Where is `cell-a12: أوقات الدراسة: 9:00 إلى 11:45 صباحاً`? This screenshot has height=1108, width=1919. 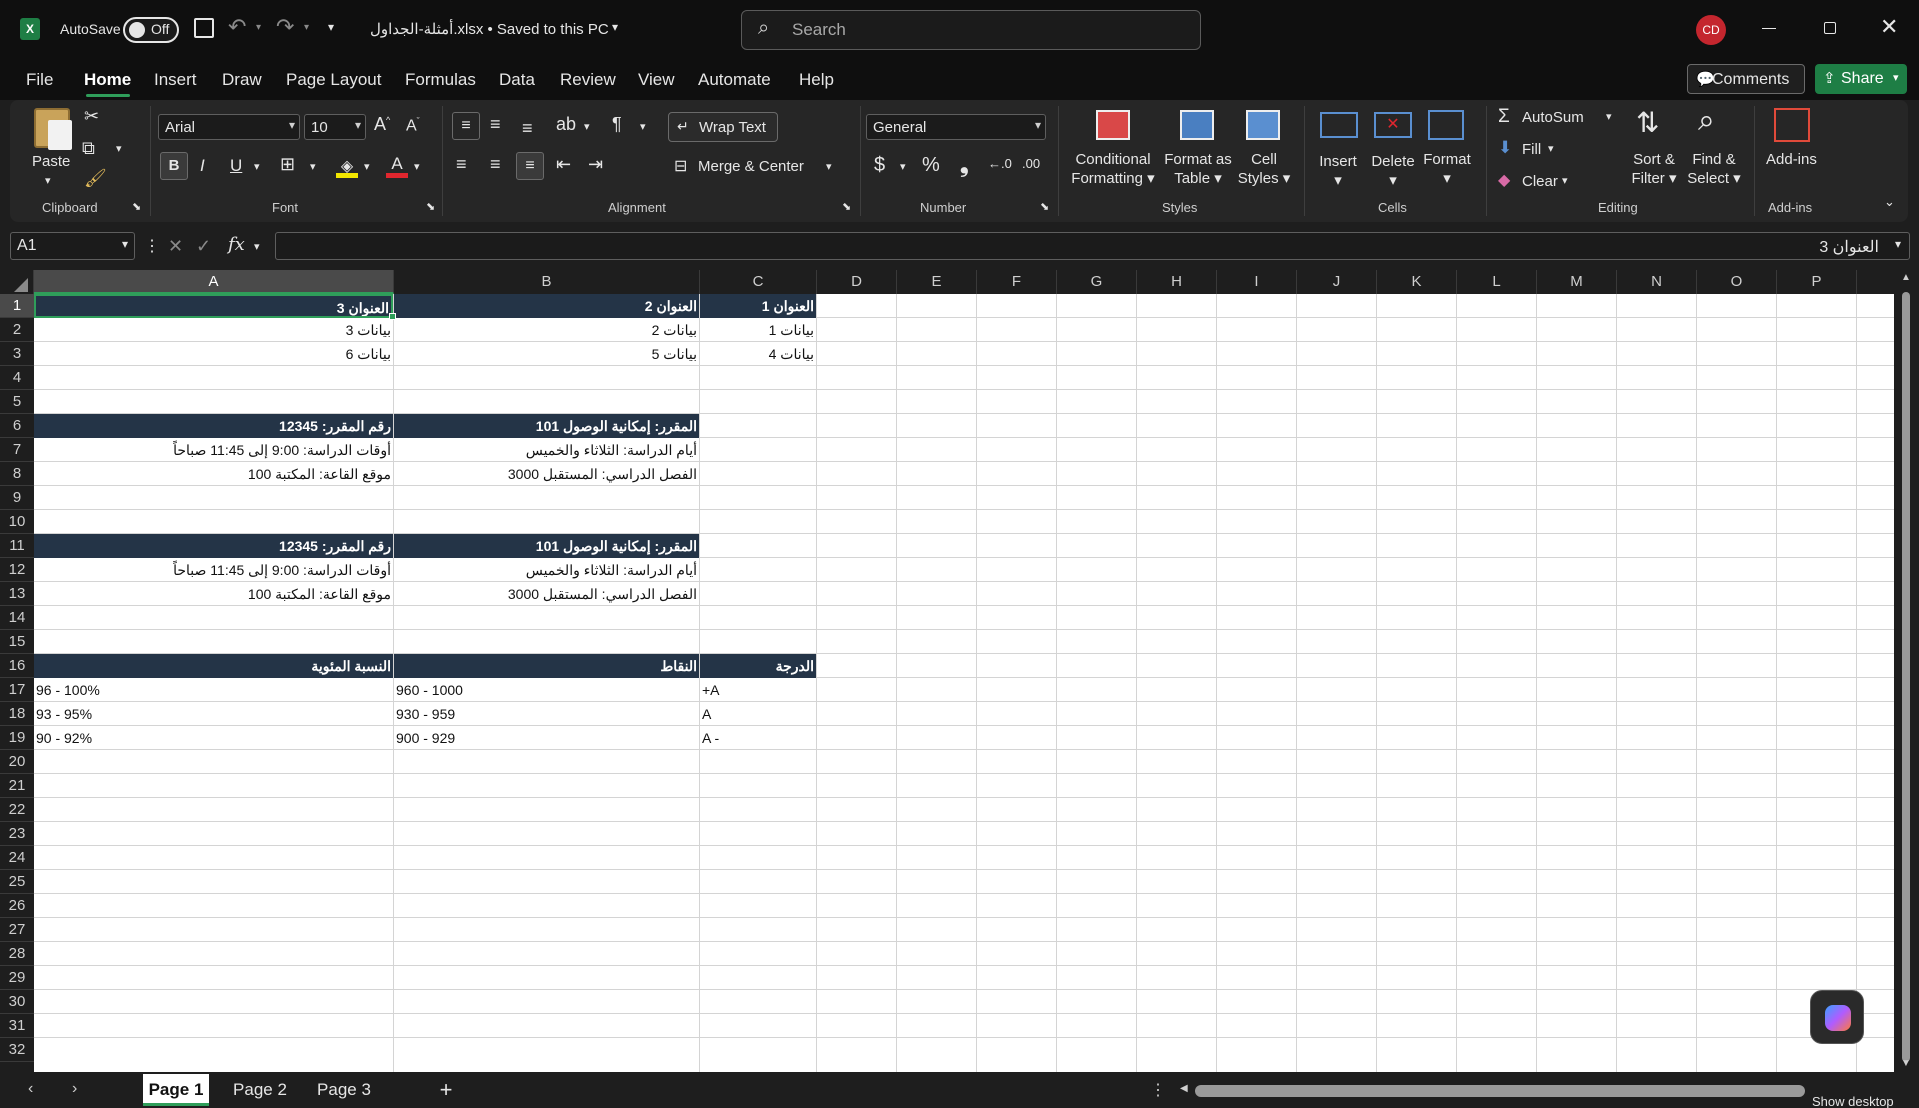 cell-a12: أوقات الدراسة: 9:00 إلى 11:45 صباحاً is located at coordinates (213, 570).